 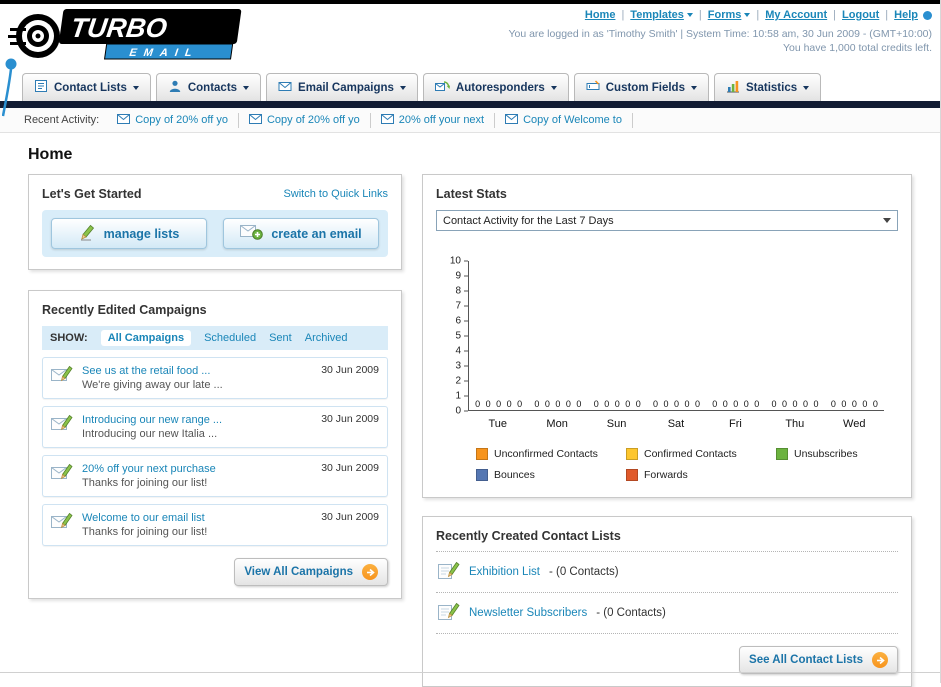 What do you see at coordinates (546, 454) in the screenshot?
I see `legend-label: Unconfirmed Contacts` at bounding box center [546, 454].